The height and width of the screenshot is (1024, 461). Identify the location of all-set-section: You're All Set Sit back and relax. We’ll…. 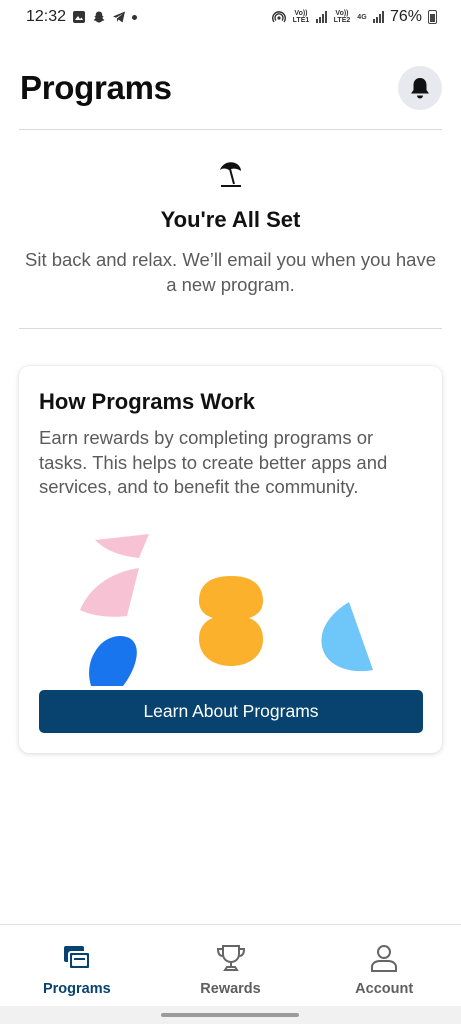
(230, 228).